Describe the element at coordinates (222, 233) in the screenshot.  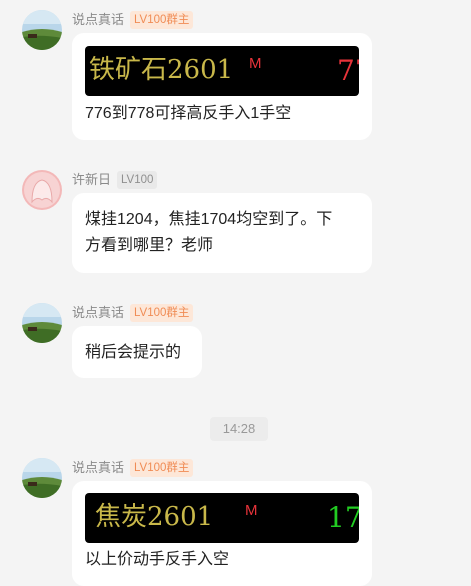
I see `message-bubble: 煤挂1204，焦挂1704均空到了。下 方看到哪里？老师` at that location.